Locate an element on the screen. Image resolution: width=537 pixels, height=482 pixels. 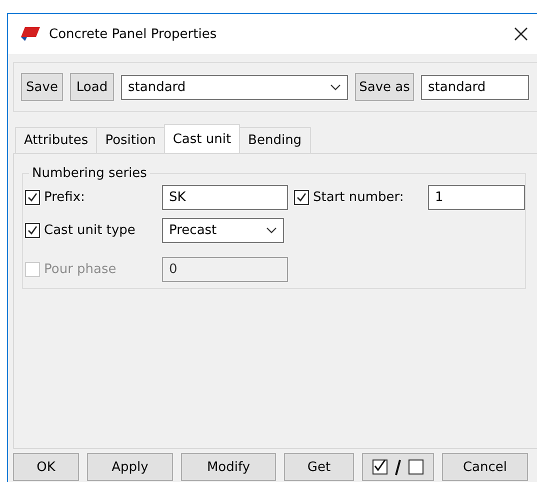
load-button: Load is located at coordinates (92, 87).